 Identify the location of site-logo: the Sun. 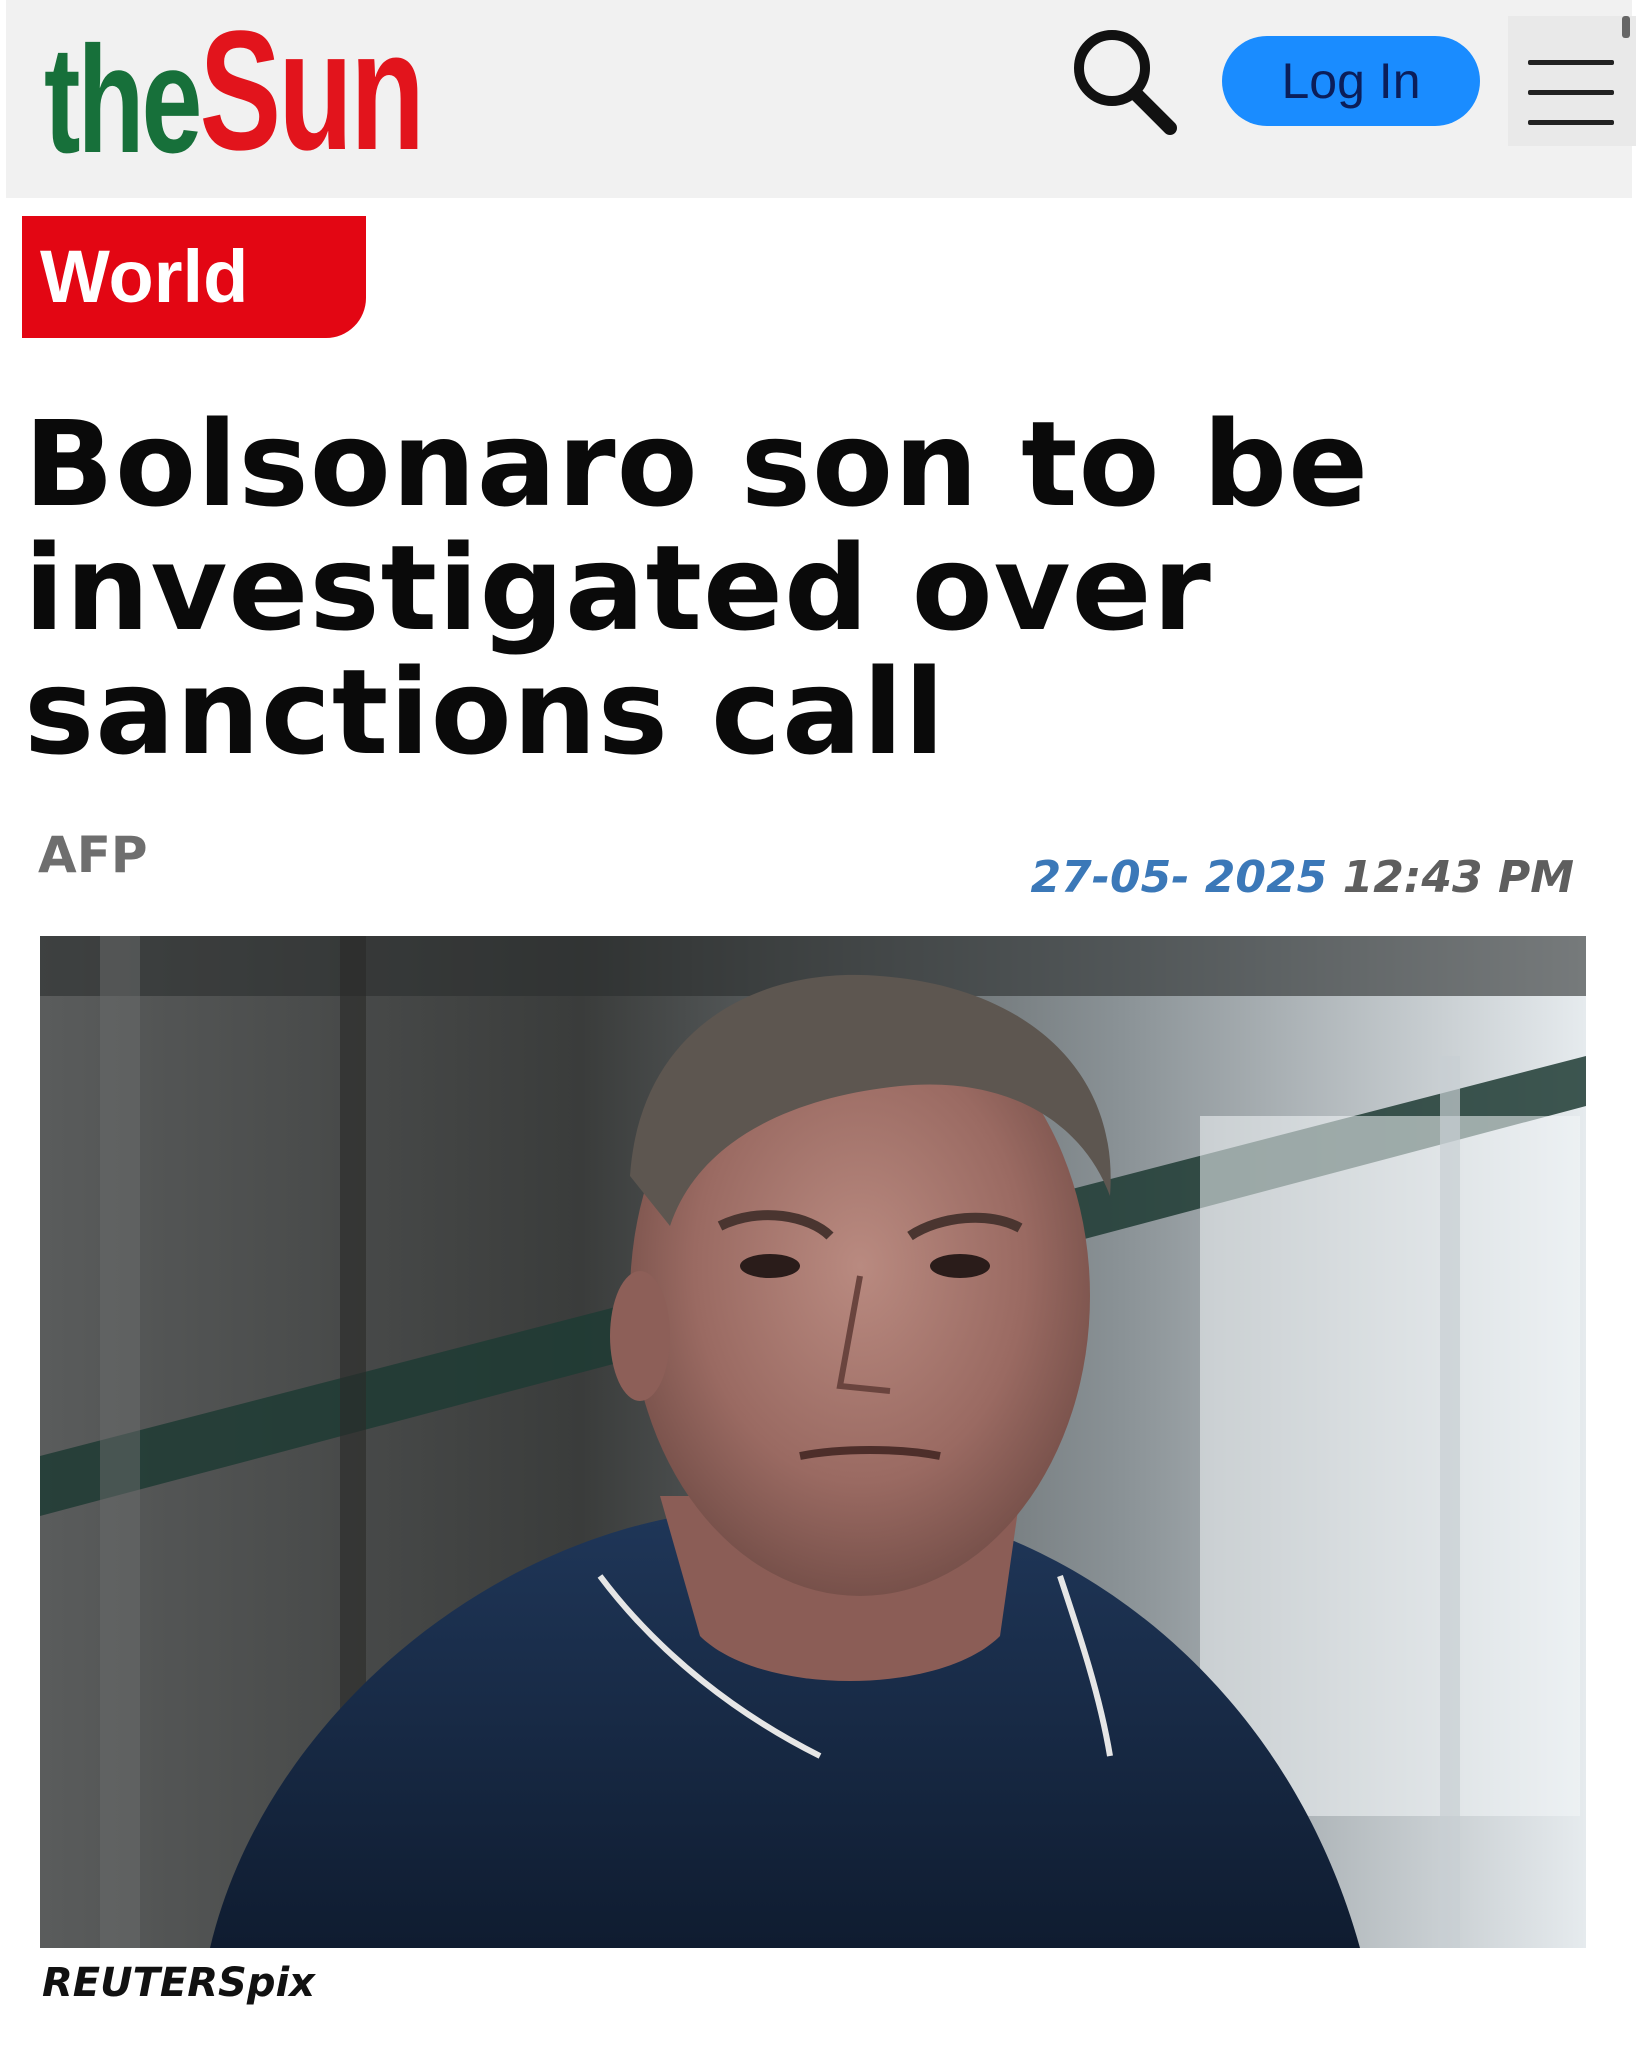
(234, 93).